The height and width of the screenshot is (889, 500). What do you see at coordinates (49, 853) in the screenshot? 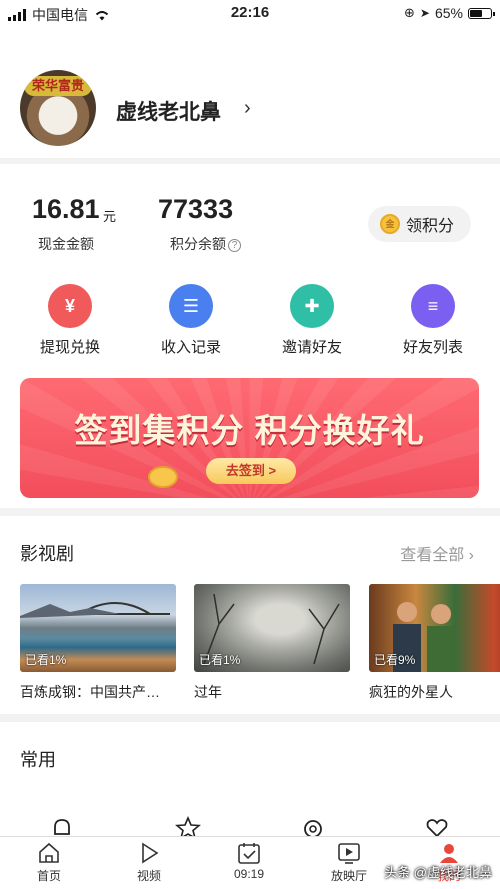
I see `home-icon` at bounding box center [49, 853].